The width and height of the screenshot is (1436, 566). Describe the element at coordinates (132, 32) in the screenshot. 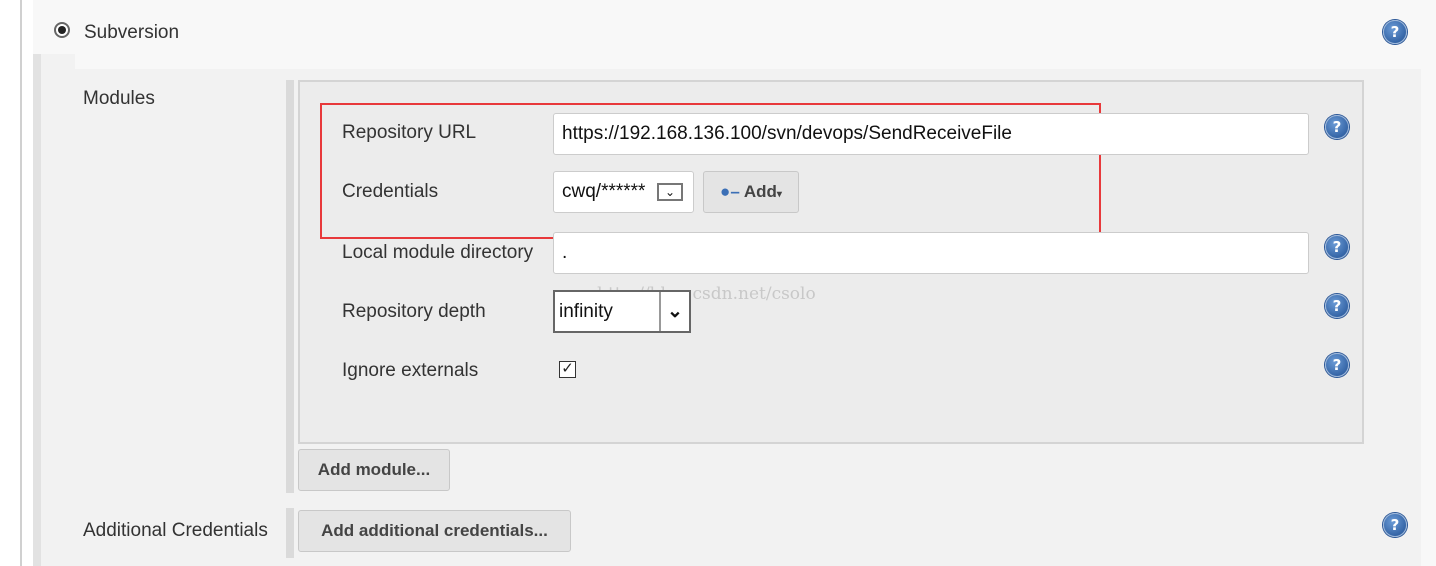

I see `subversion-label: Subversion` at that location.